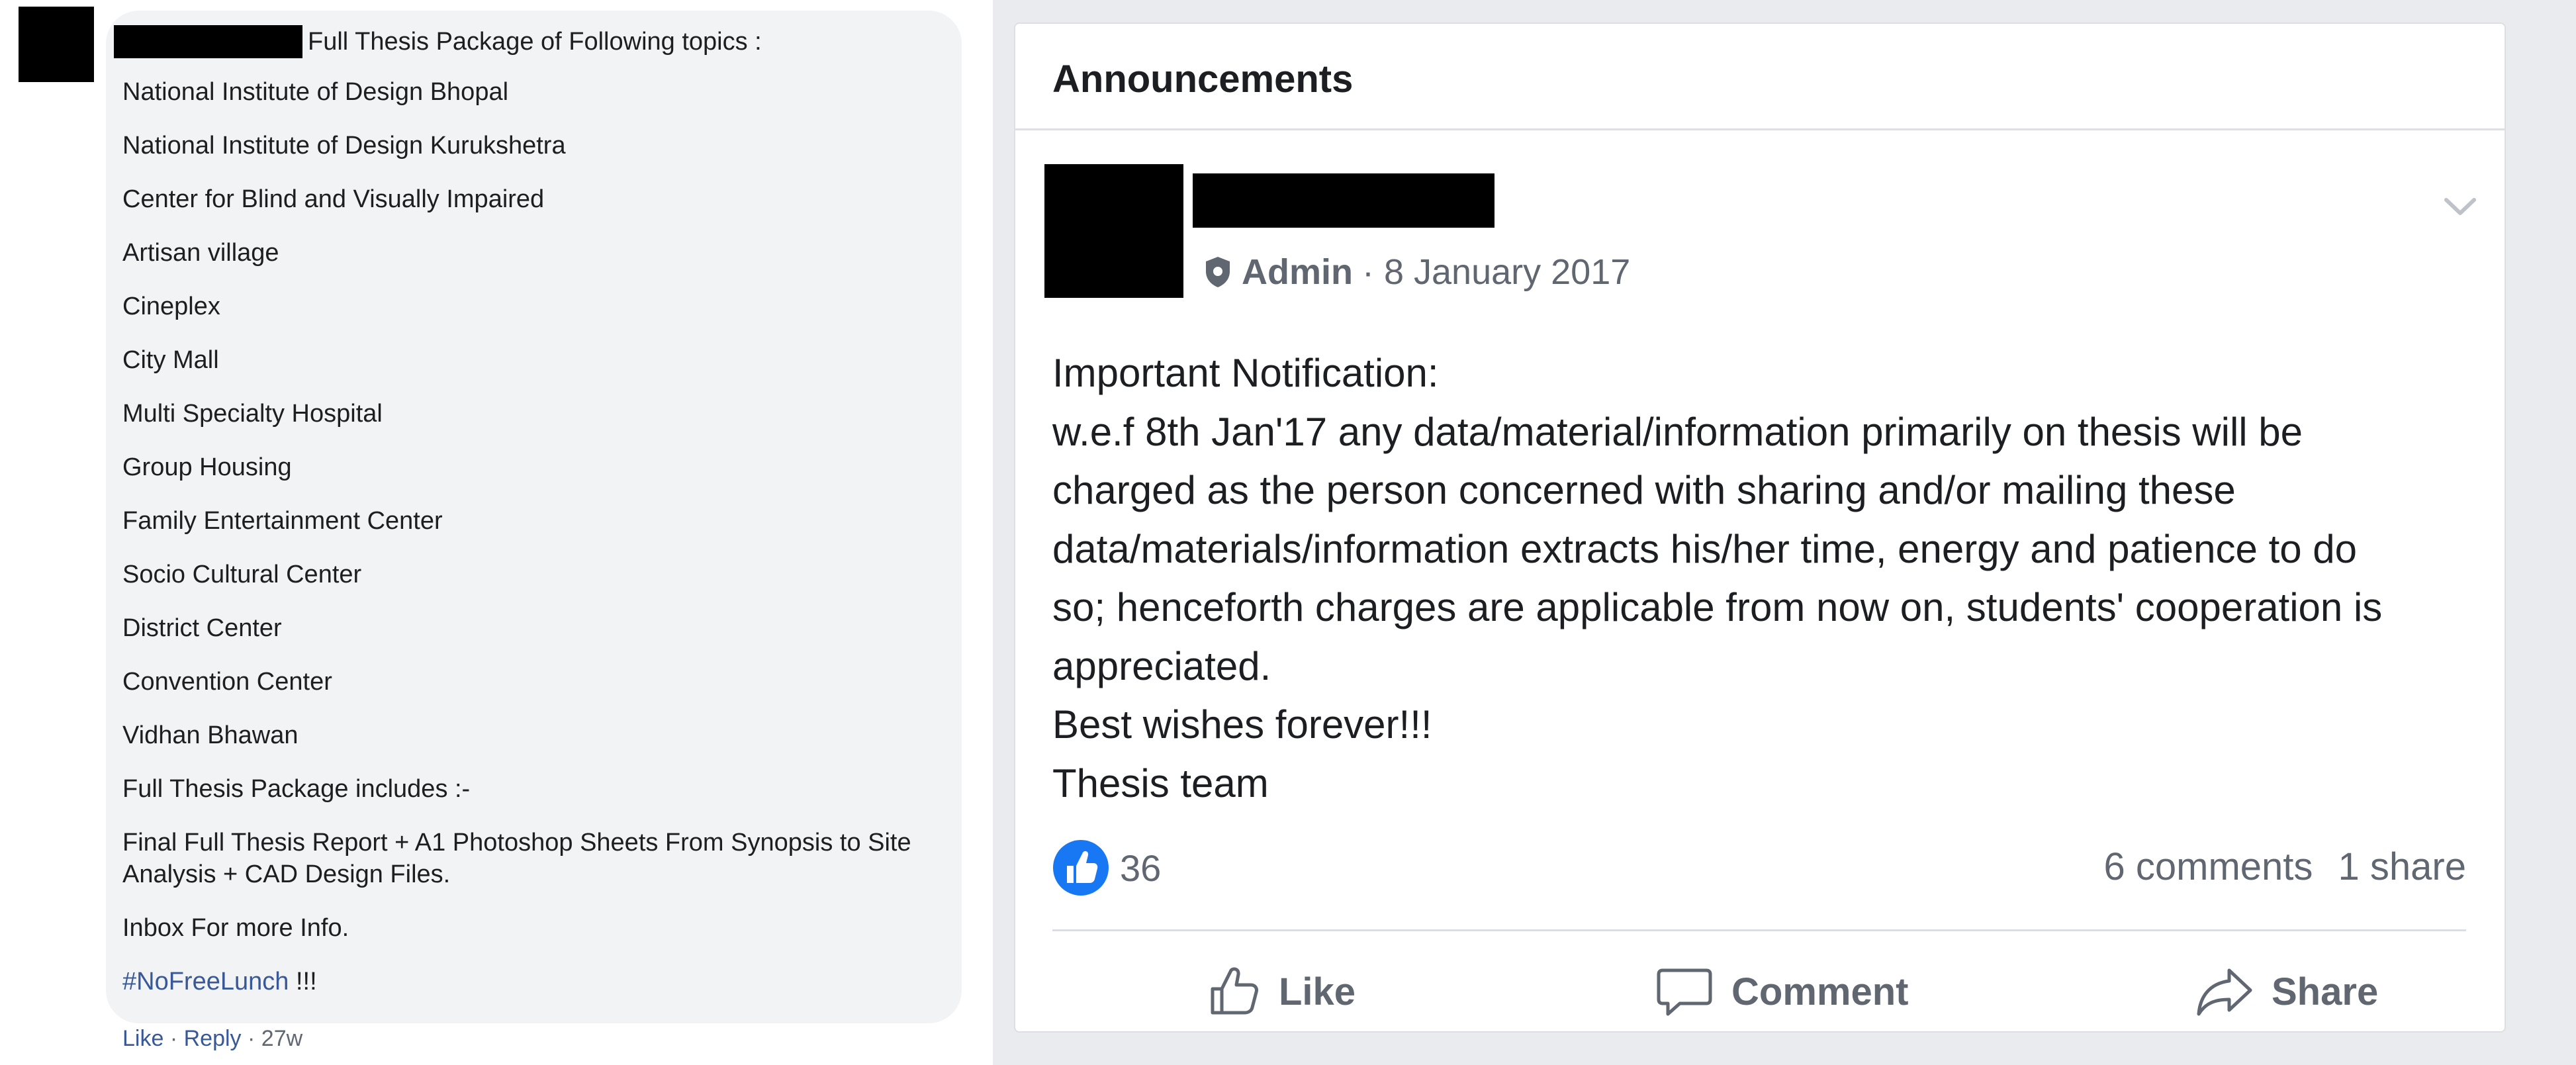 The height and width of the screenshot is (1065, 2576). What do you see at coordinates (171, 306) in the screenshot?
I see `topic-item: Cineplex` at bounding box center [171, 306].